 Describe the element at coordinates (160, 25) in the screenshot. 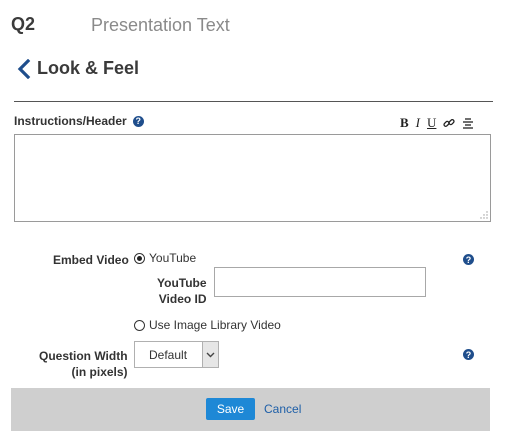

I see `question-type-title: Presentation Text` at that location.